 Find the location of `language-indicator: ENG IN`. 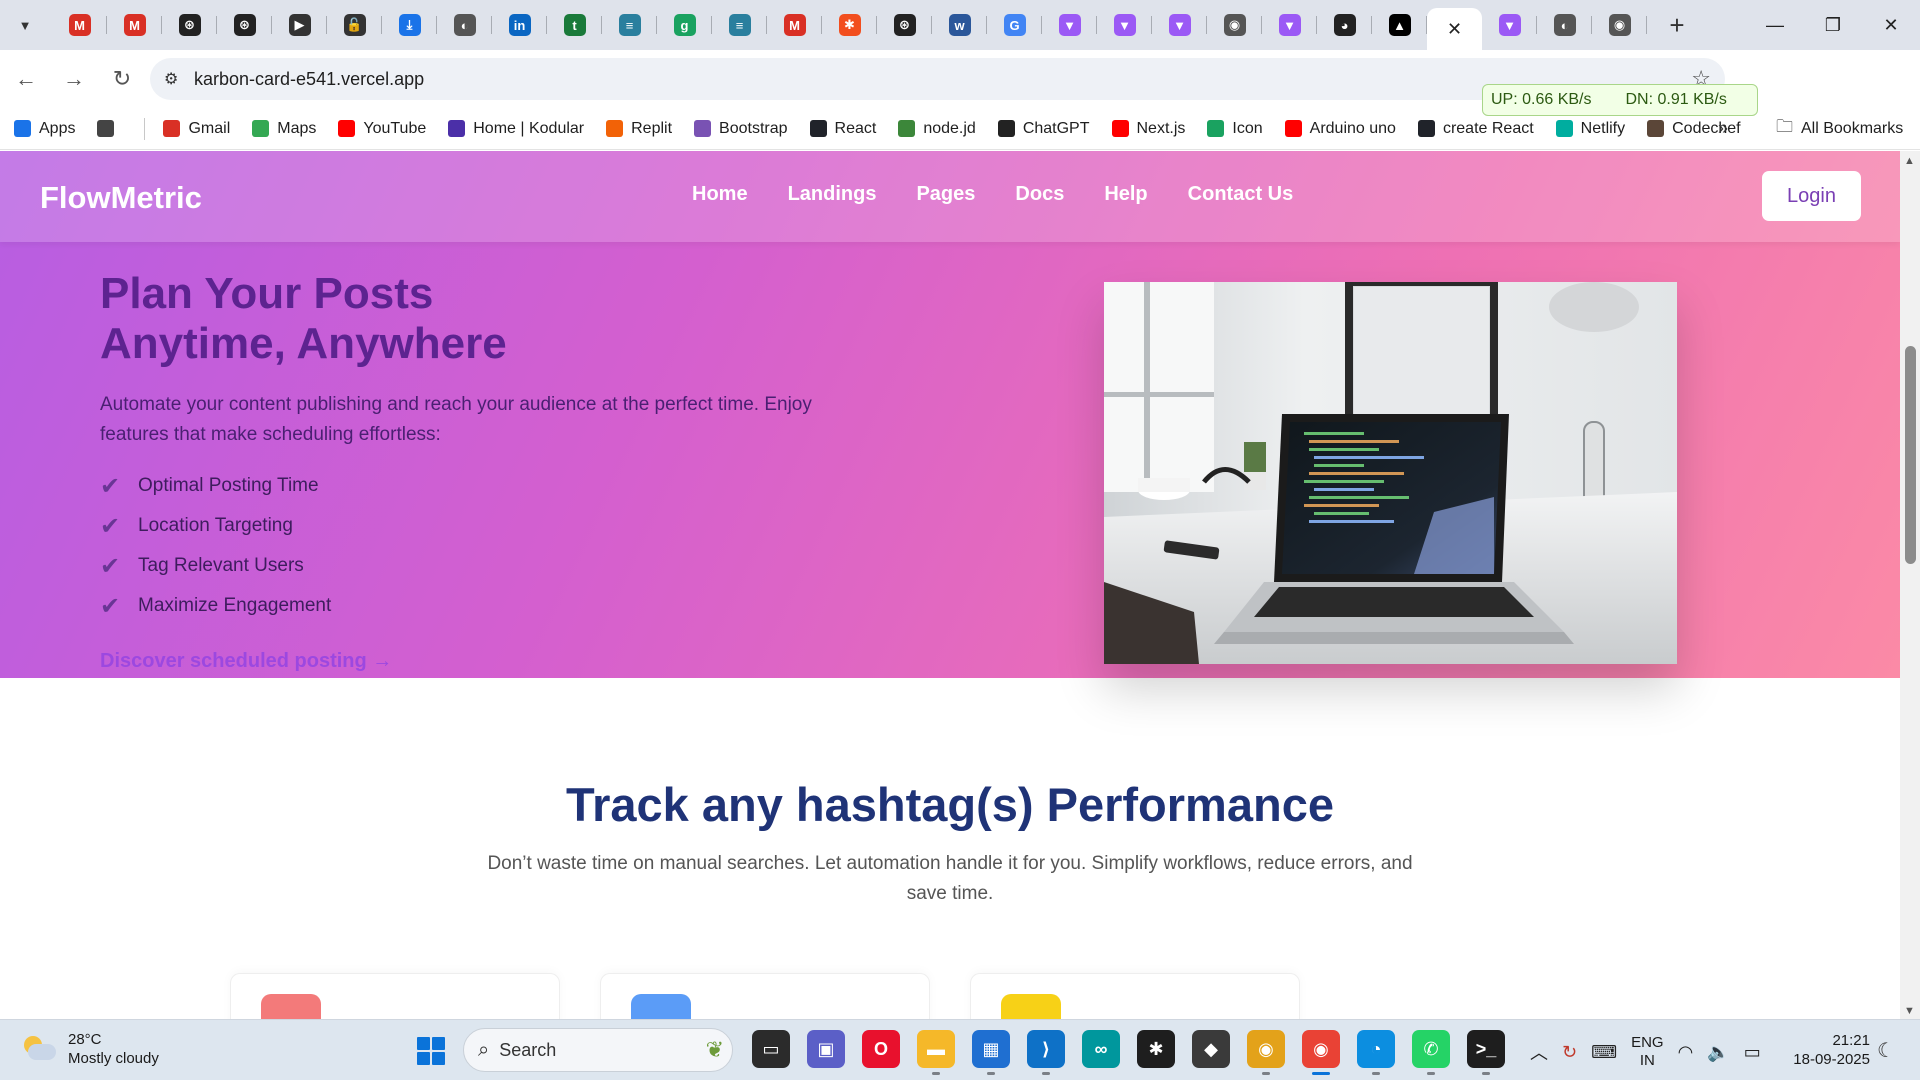

language-indicator: ENG IN is located at coordinates (1647, 1052).